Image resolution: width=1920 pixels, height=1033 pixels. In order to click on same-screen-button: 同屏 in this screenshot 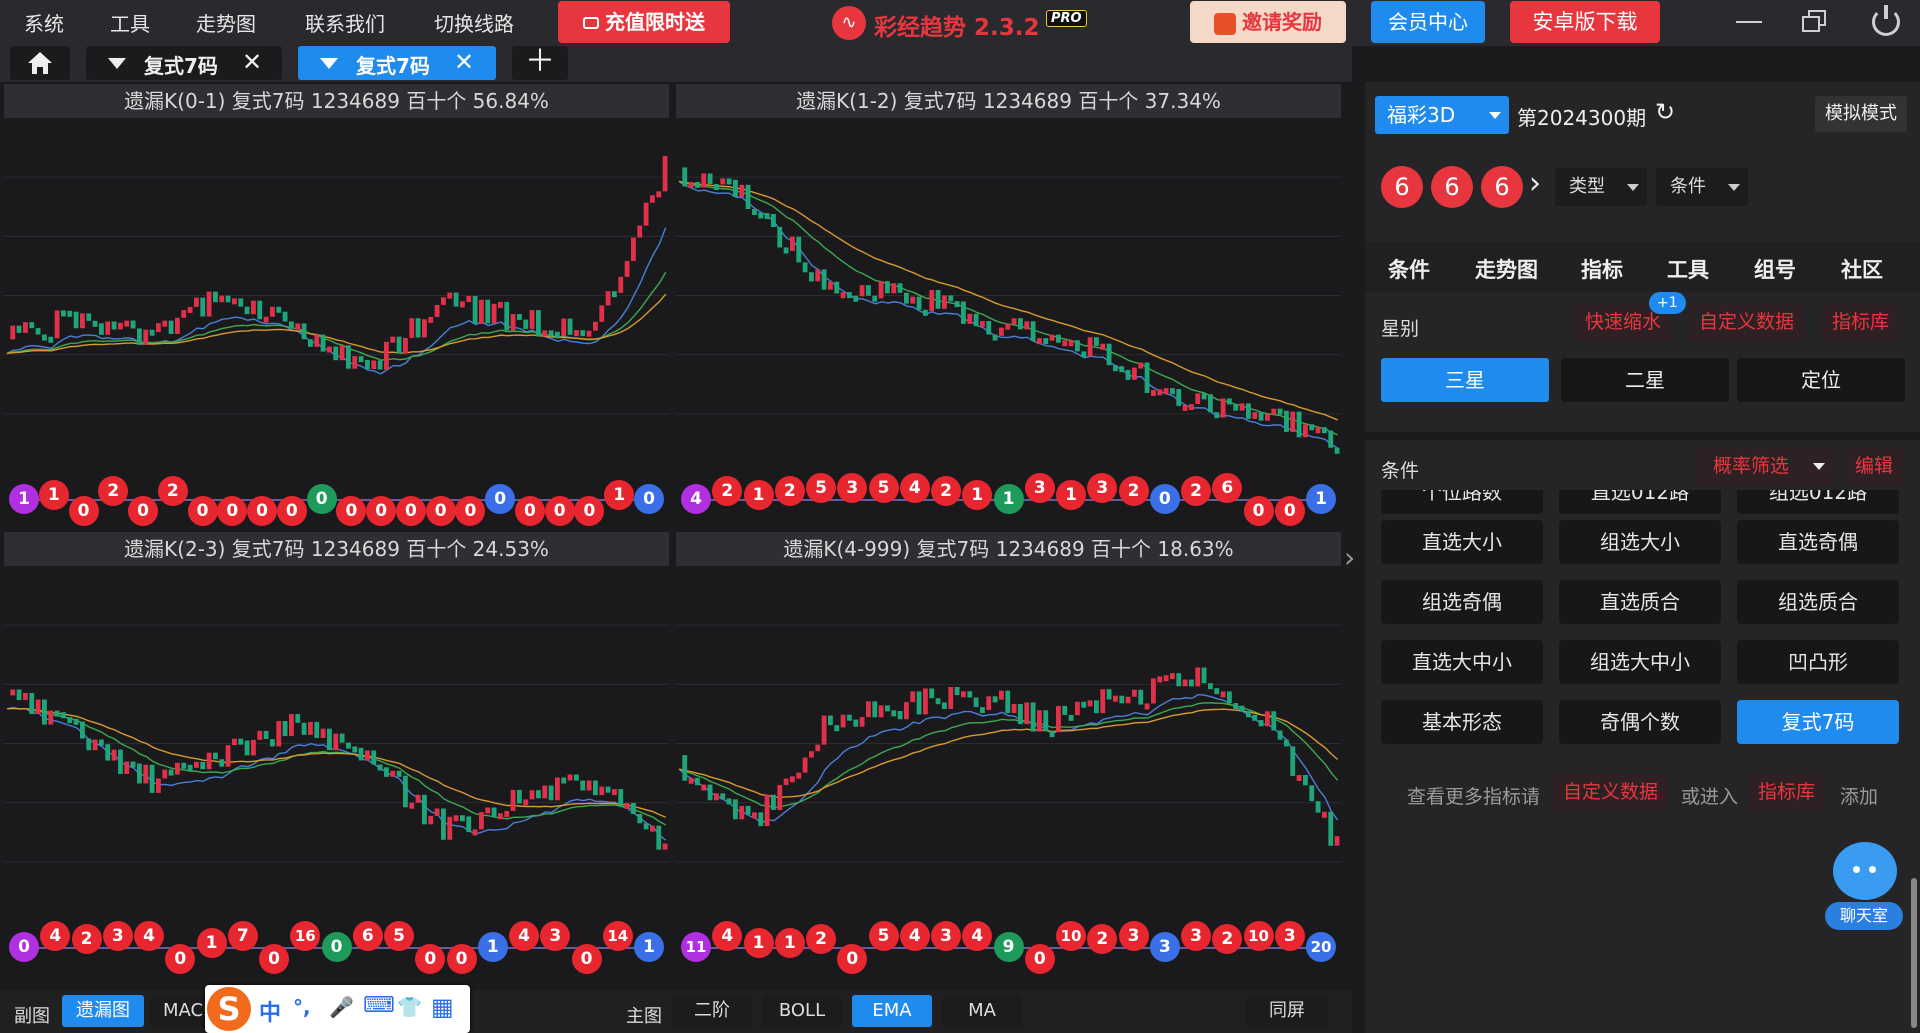, I will do `click(1287, 1011)`.